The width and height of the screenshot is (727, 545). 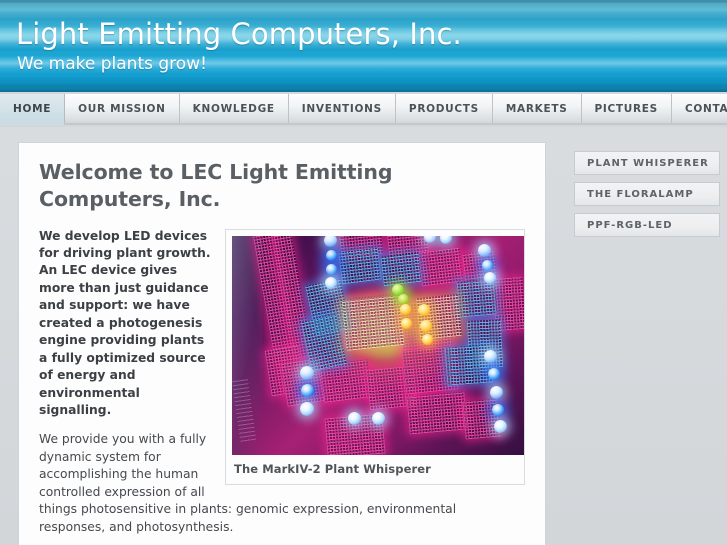 I want to click on nav-item-label: PRODUCTS, so click(x=443, y=108).